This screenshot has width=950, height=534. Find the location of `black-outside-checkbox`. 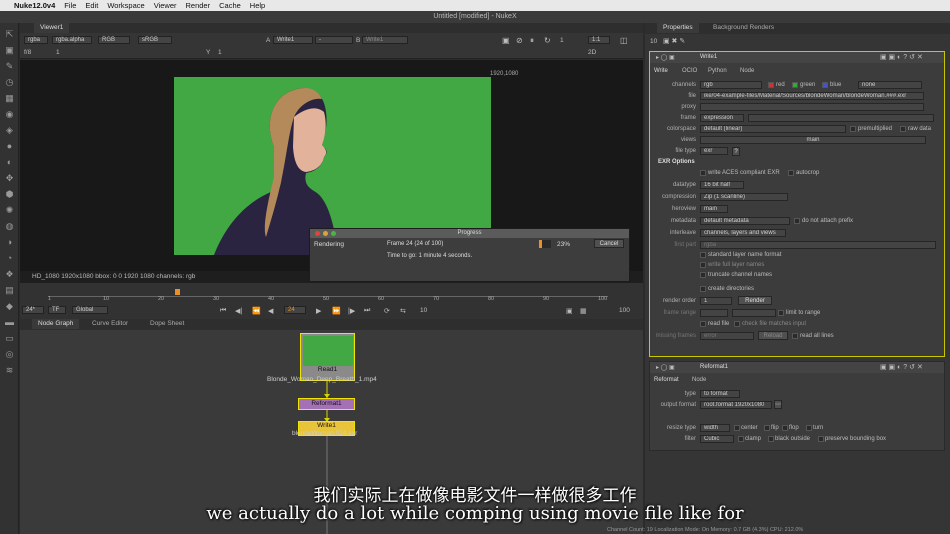

black-outside-checkbox is located at coordinates (771, 439).